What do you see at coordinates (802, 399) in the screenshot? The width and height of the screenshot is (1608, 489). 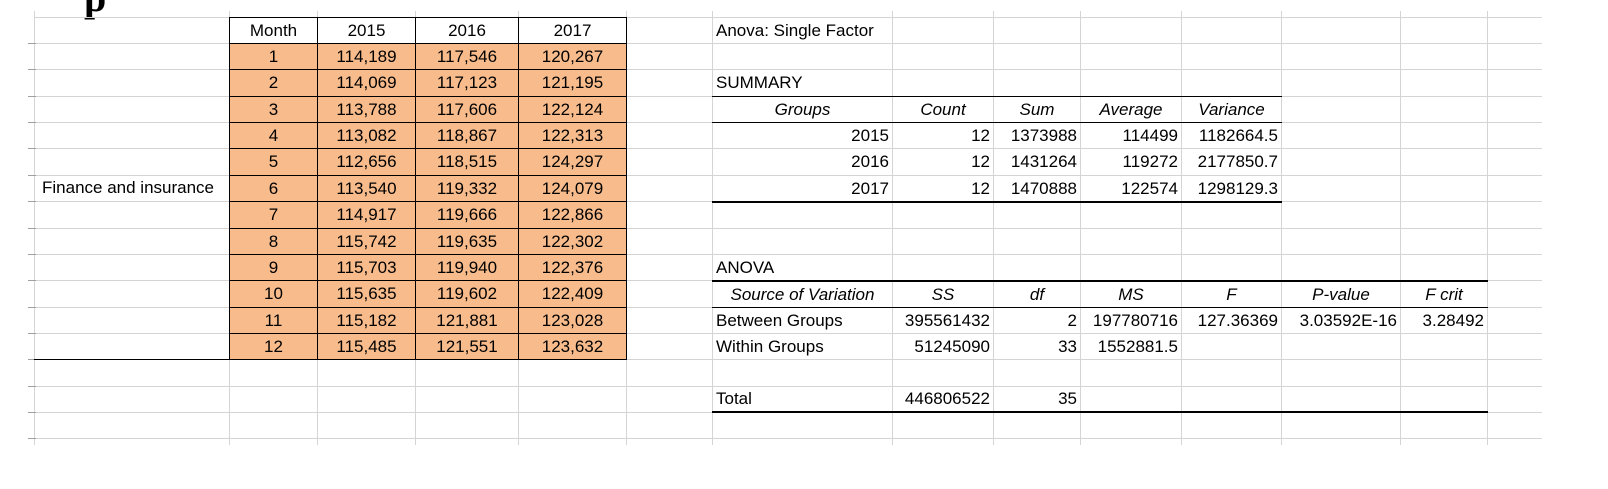 I see `anova-source-cell: Total` at bounding box center [802, 399].